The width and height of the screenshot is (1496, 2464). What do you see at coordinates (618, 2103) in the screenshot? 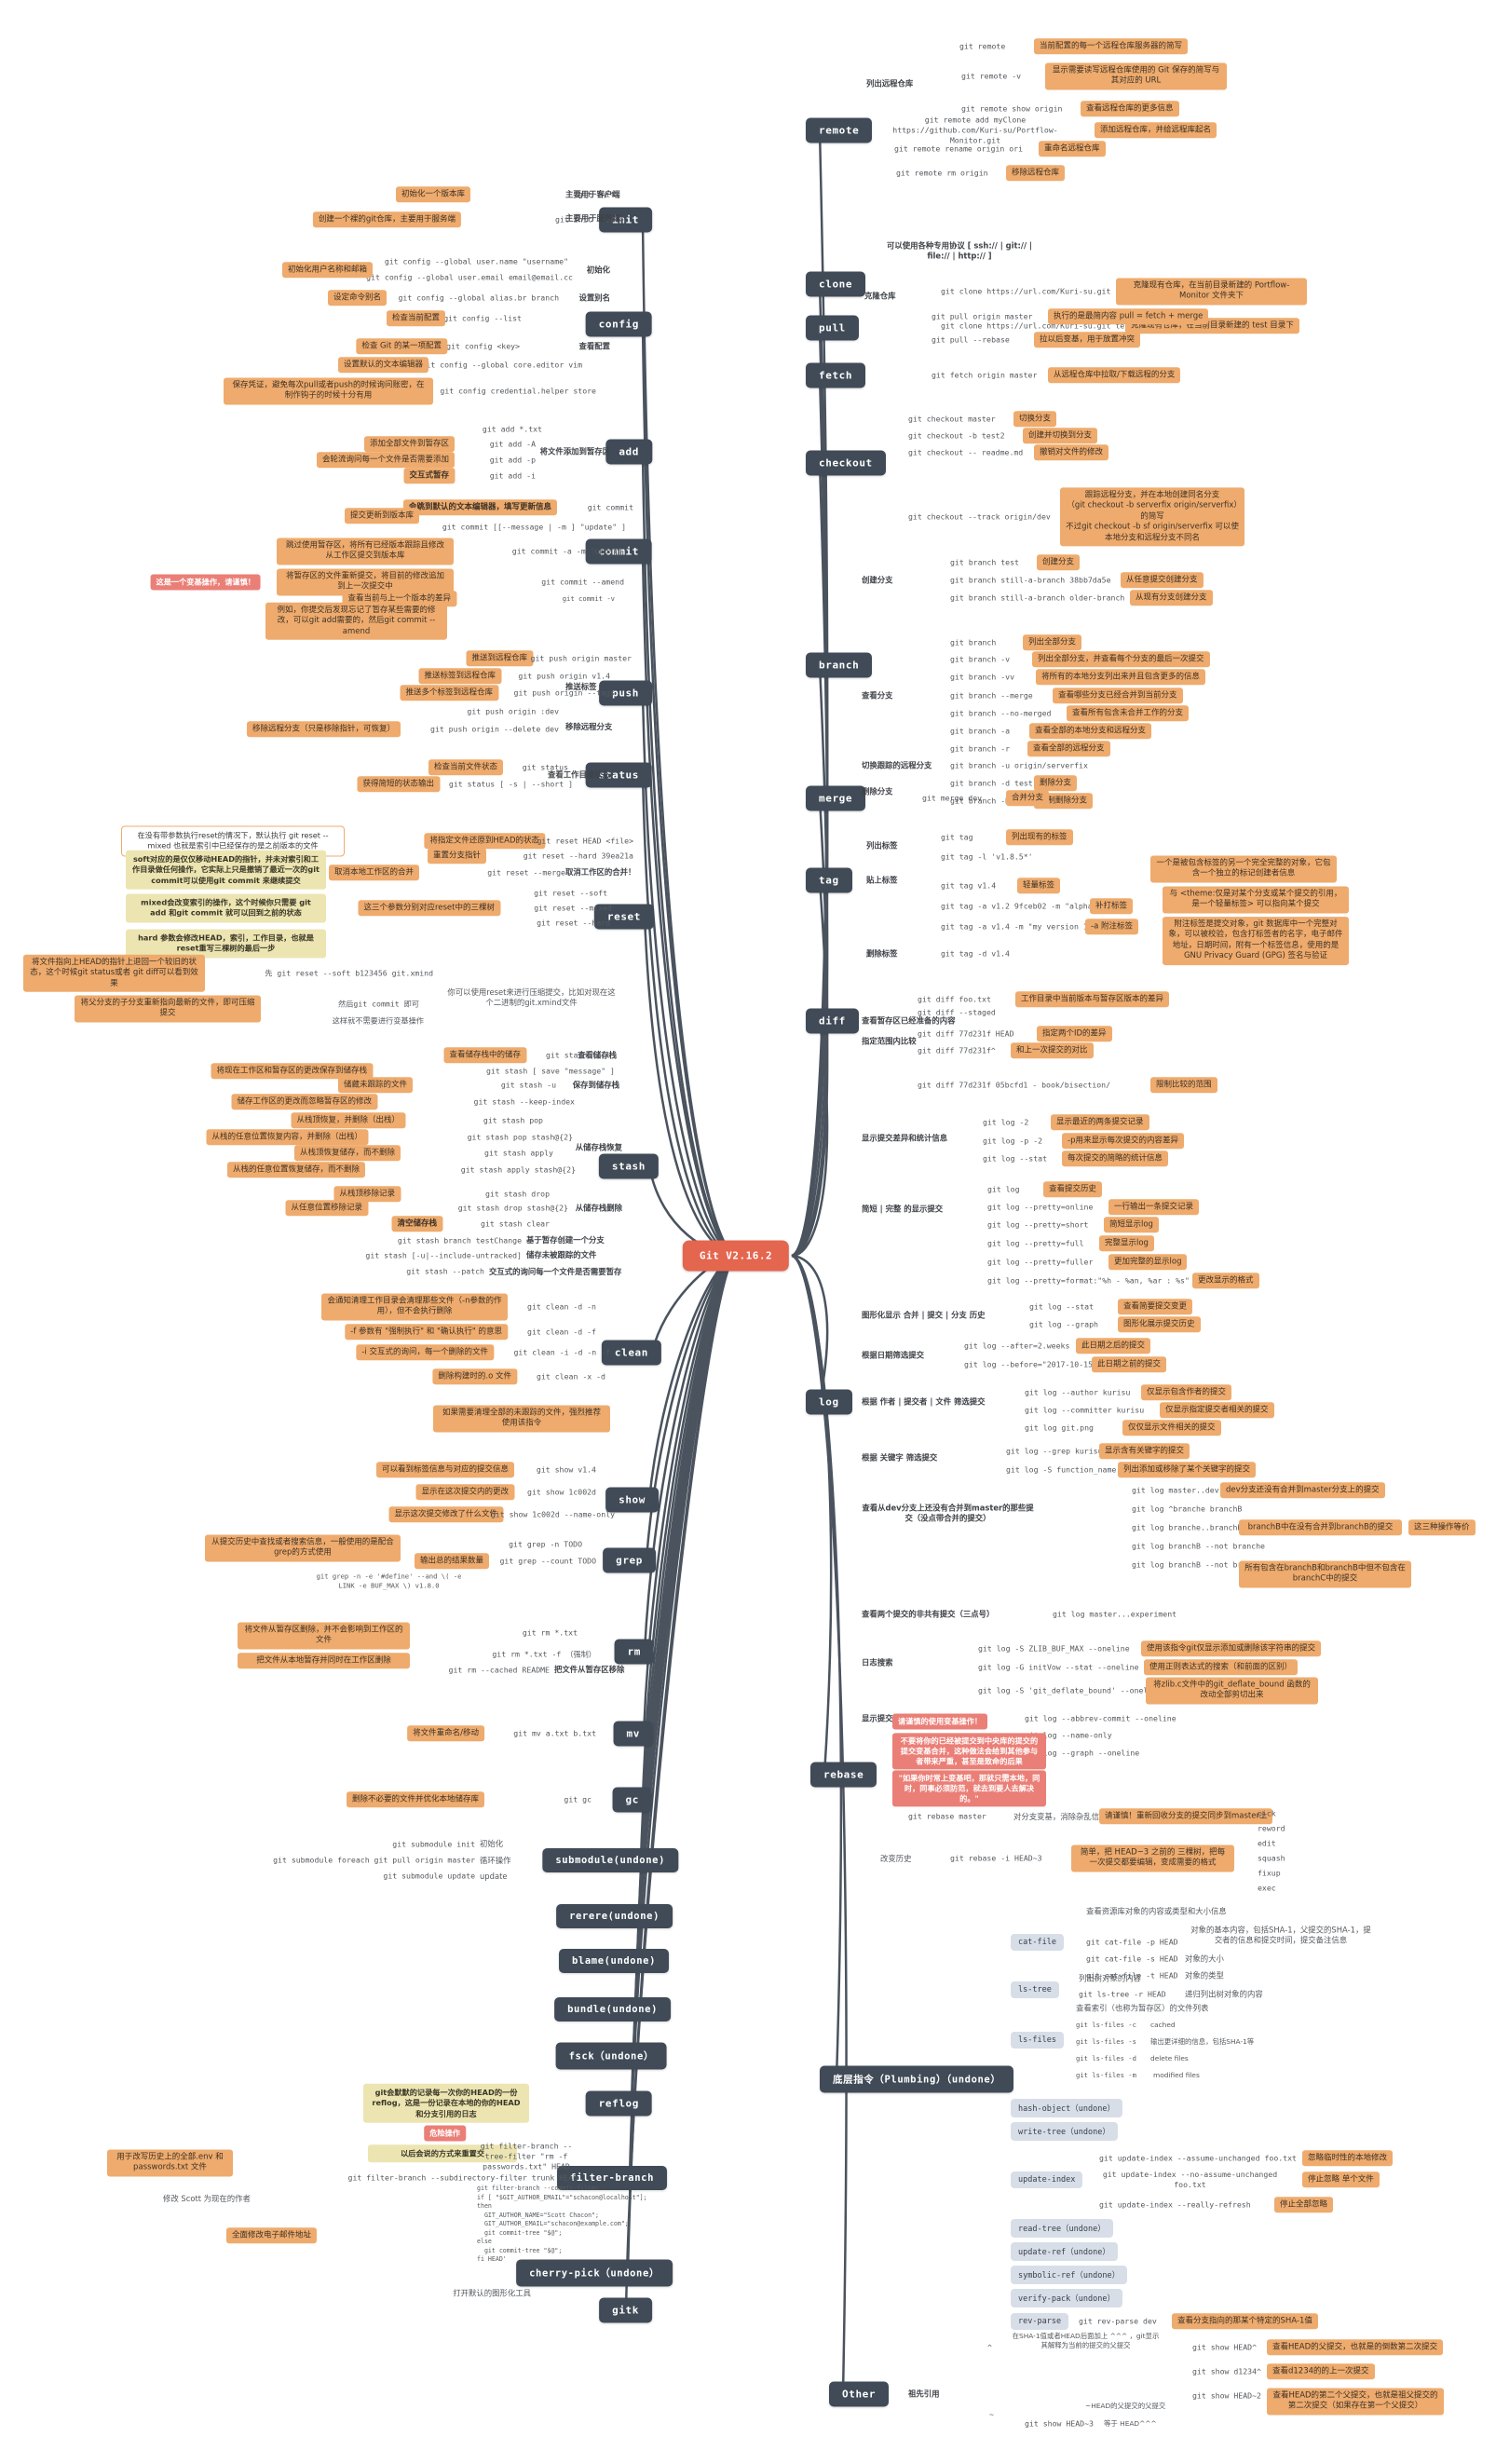
I see `branch-node-reflog: reflog` at bounding box center [618, 2103].